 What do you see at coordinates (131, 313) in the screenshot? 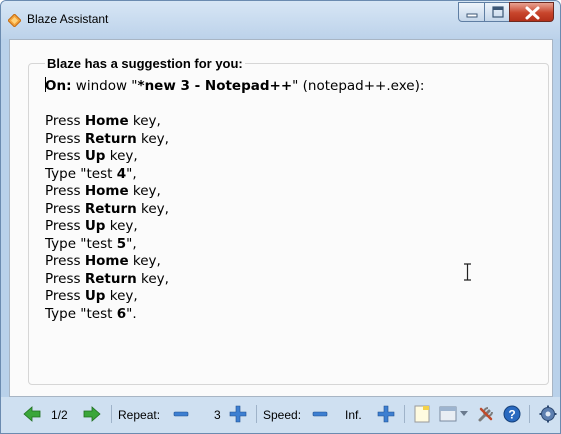
I see `step-suffix: ".` at bounding box center [131, 313].